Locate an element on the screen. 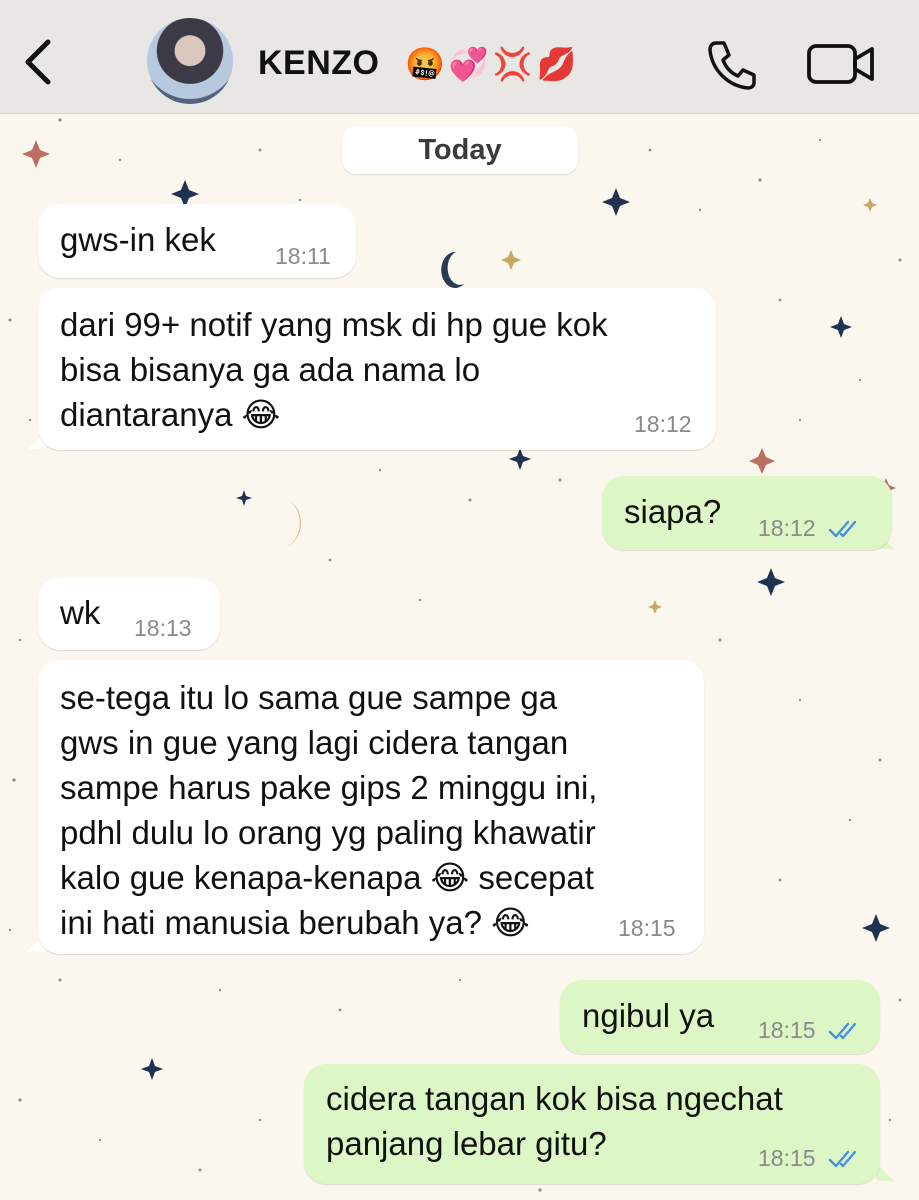  video-call-button is located at coordinates (841, 64).